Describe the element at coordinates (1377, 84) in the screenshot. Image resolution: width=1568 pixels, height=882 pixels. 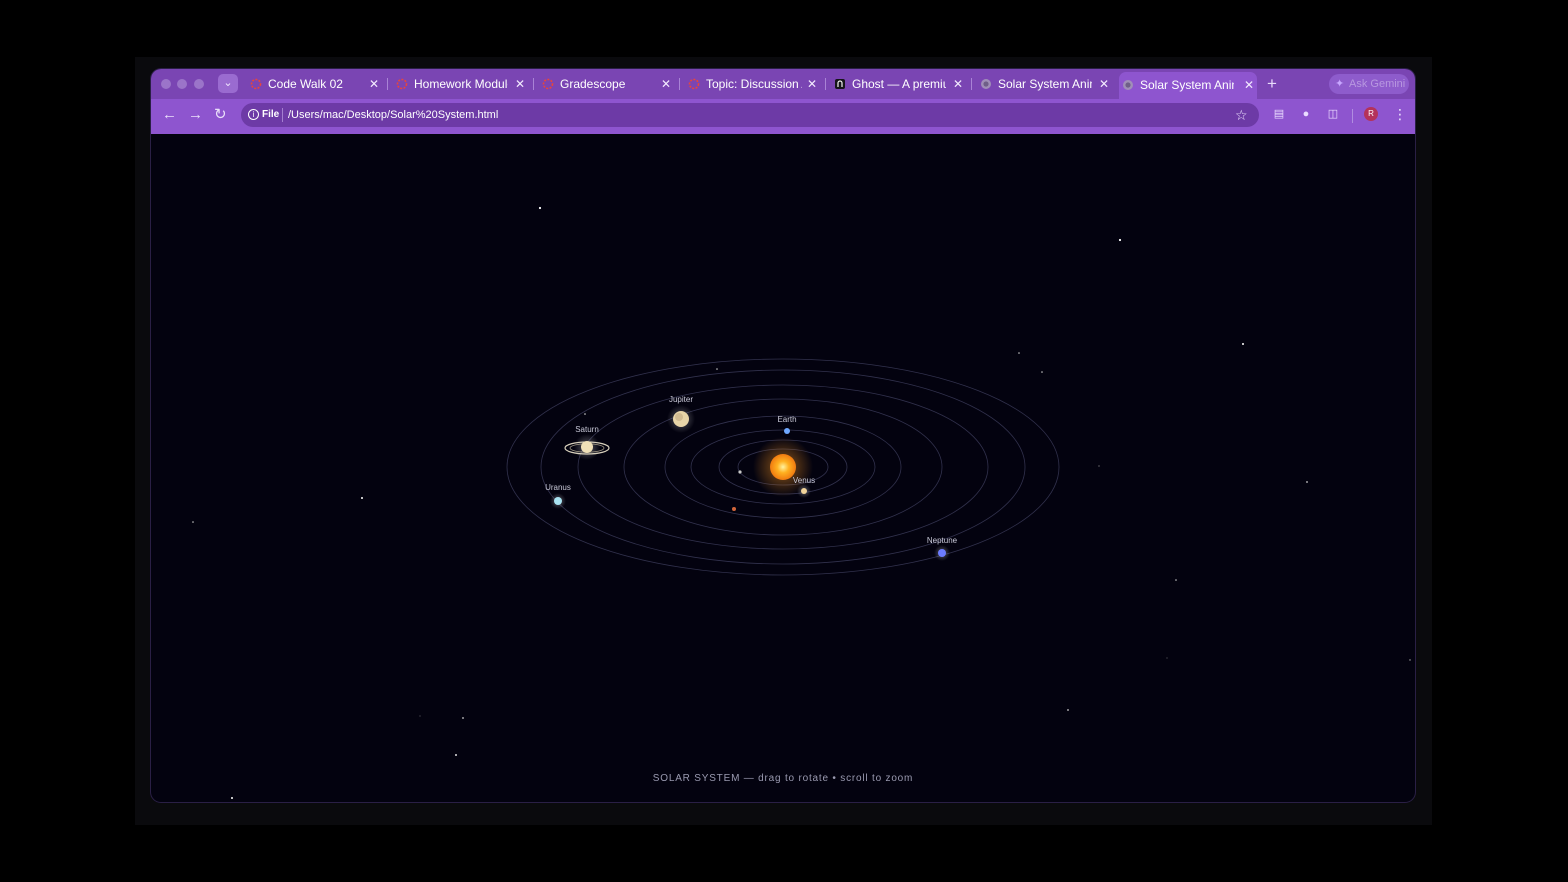
I see `ask-gemini-label: Ask Gemini` at that location.